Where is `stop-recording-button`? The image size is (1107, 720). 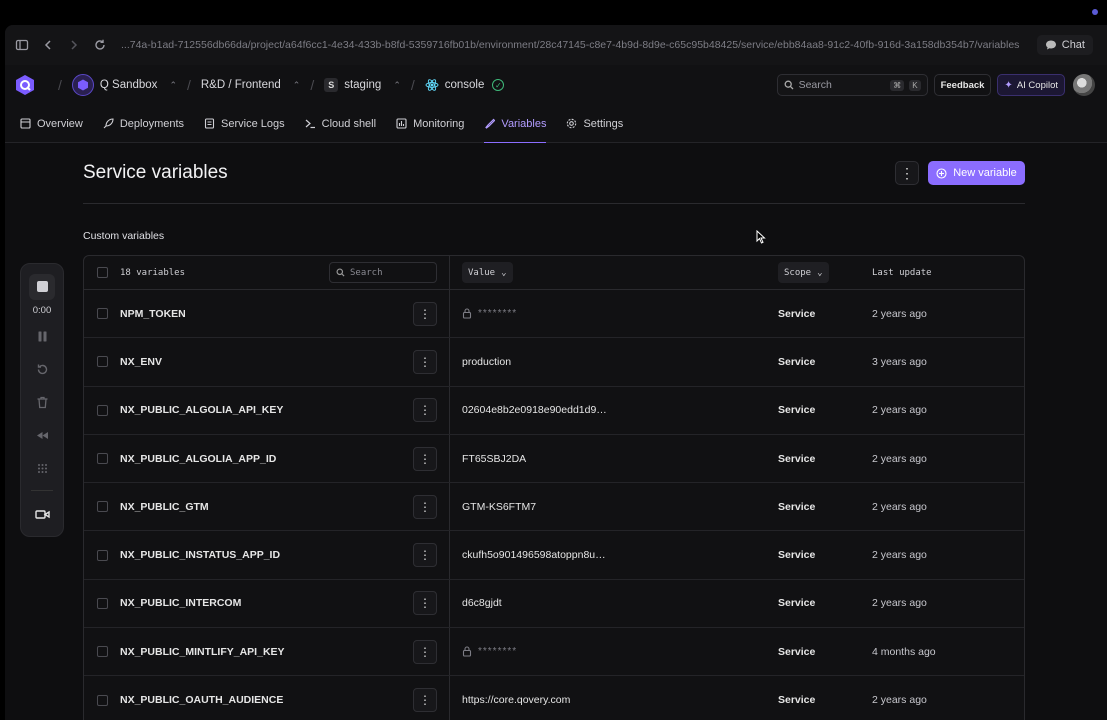 stop-recording-button is located at coordinates (42, 287).